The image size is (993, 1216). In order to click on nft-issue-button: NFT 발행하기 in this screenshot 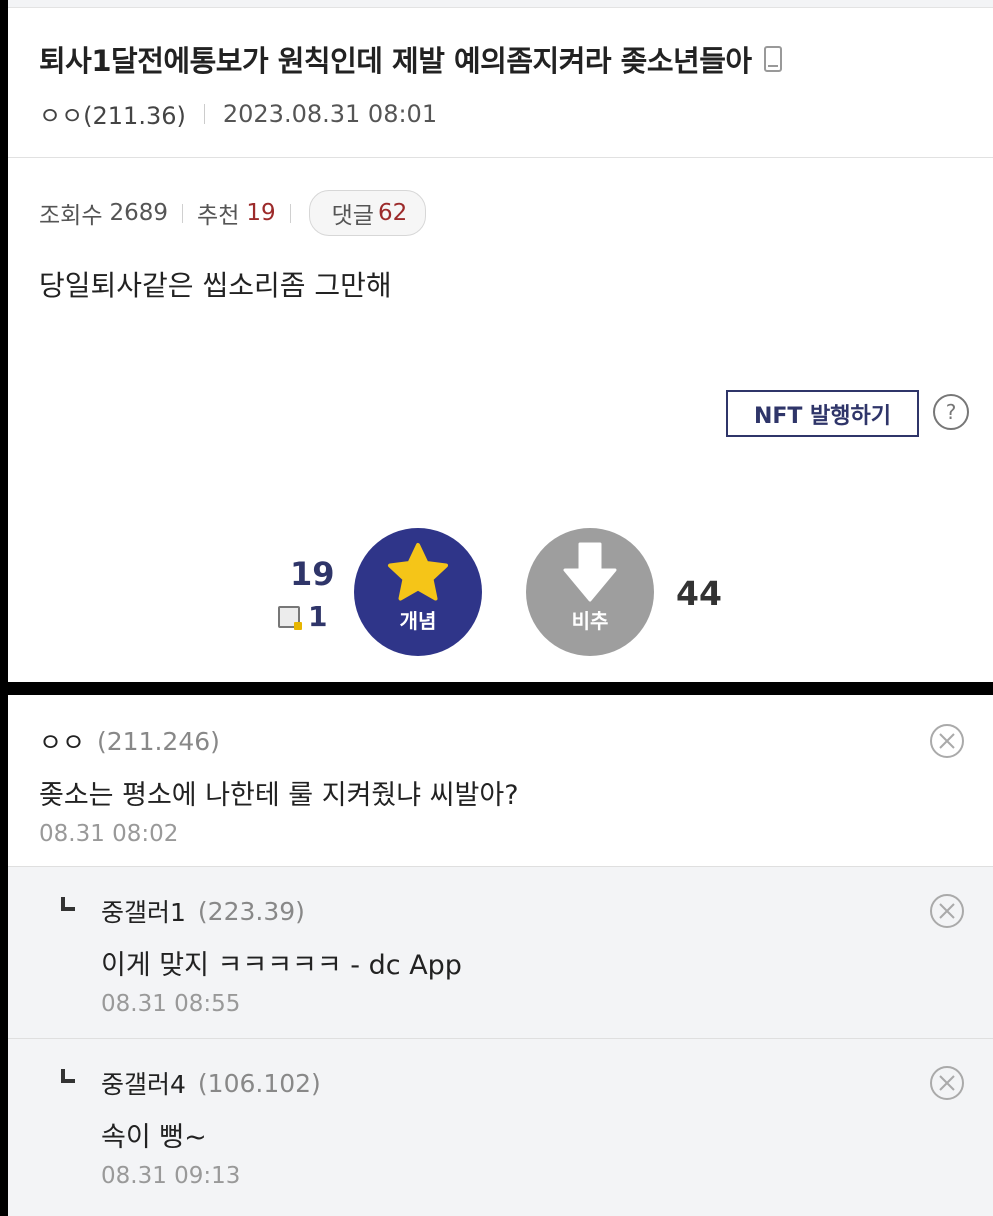, I will do `click(822, 413)`.